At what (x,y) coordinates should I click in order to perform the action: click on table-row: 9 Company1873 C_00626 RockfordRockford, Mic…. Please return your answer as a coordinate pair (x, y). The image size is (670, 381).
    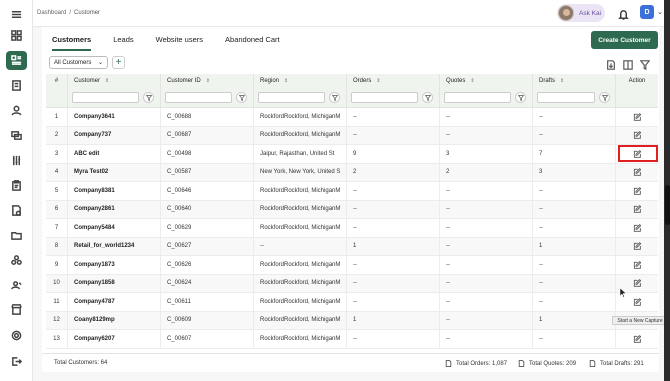
    Looking at the image, I should click on (352, 265).